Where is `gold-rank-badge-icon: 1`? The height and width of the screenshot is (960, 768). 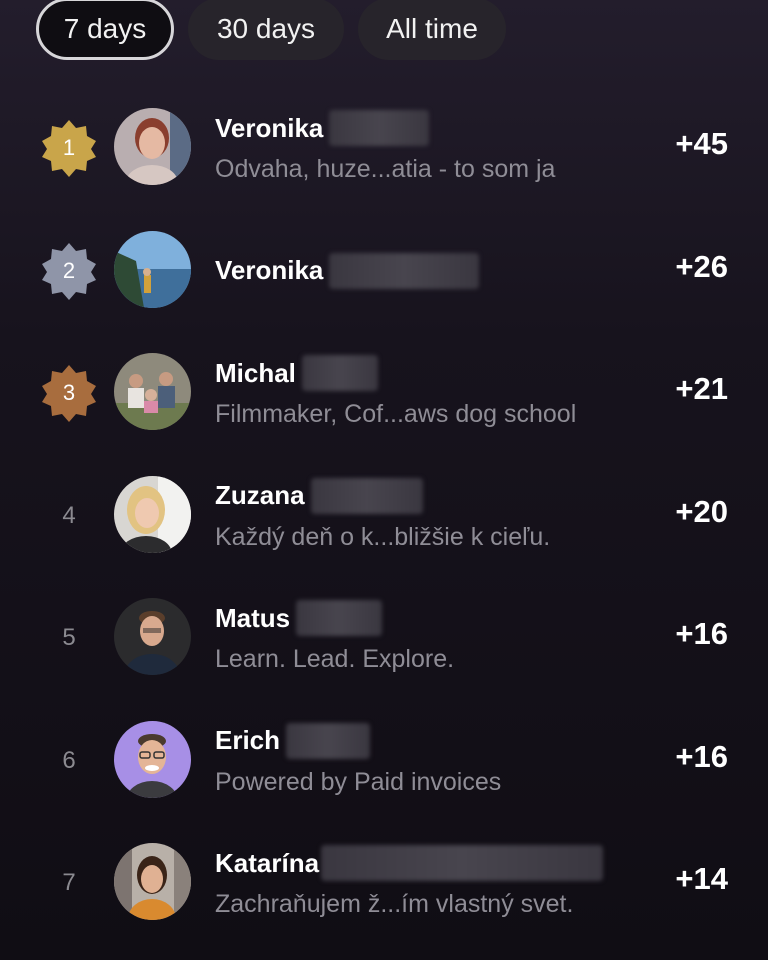 gold-rank-badge-icon: 1 is located at coordinates (69, 148).